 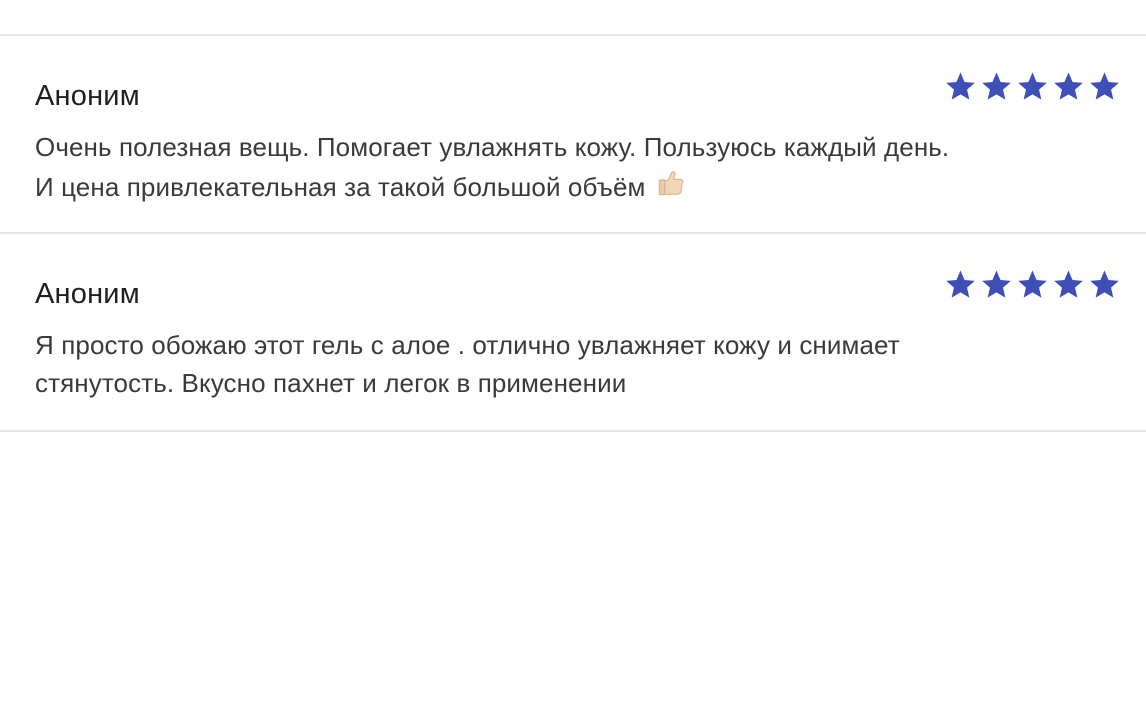 I want to click on thumbs-up-icon, so click(x=670, y=183).